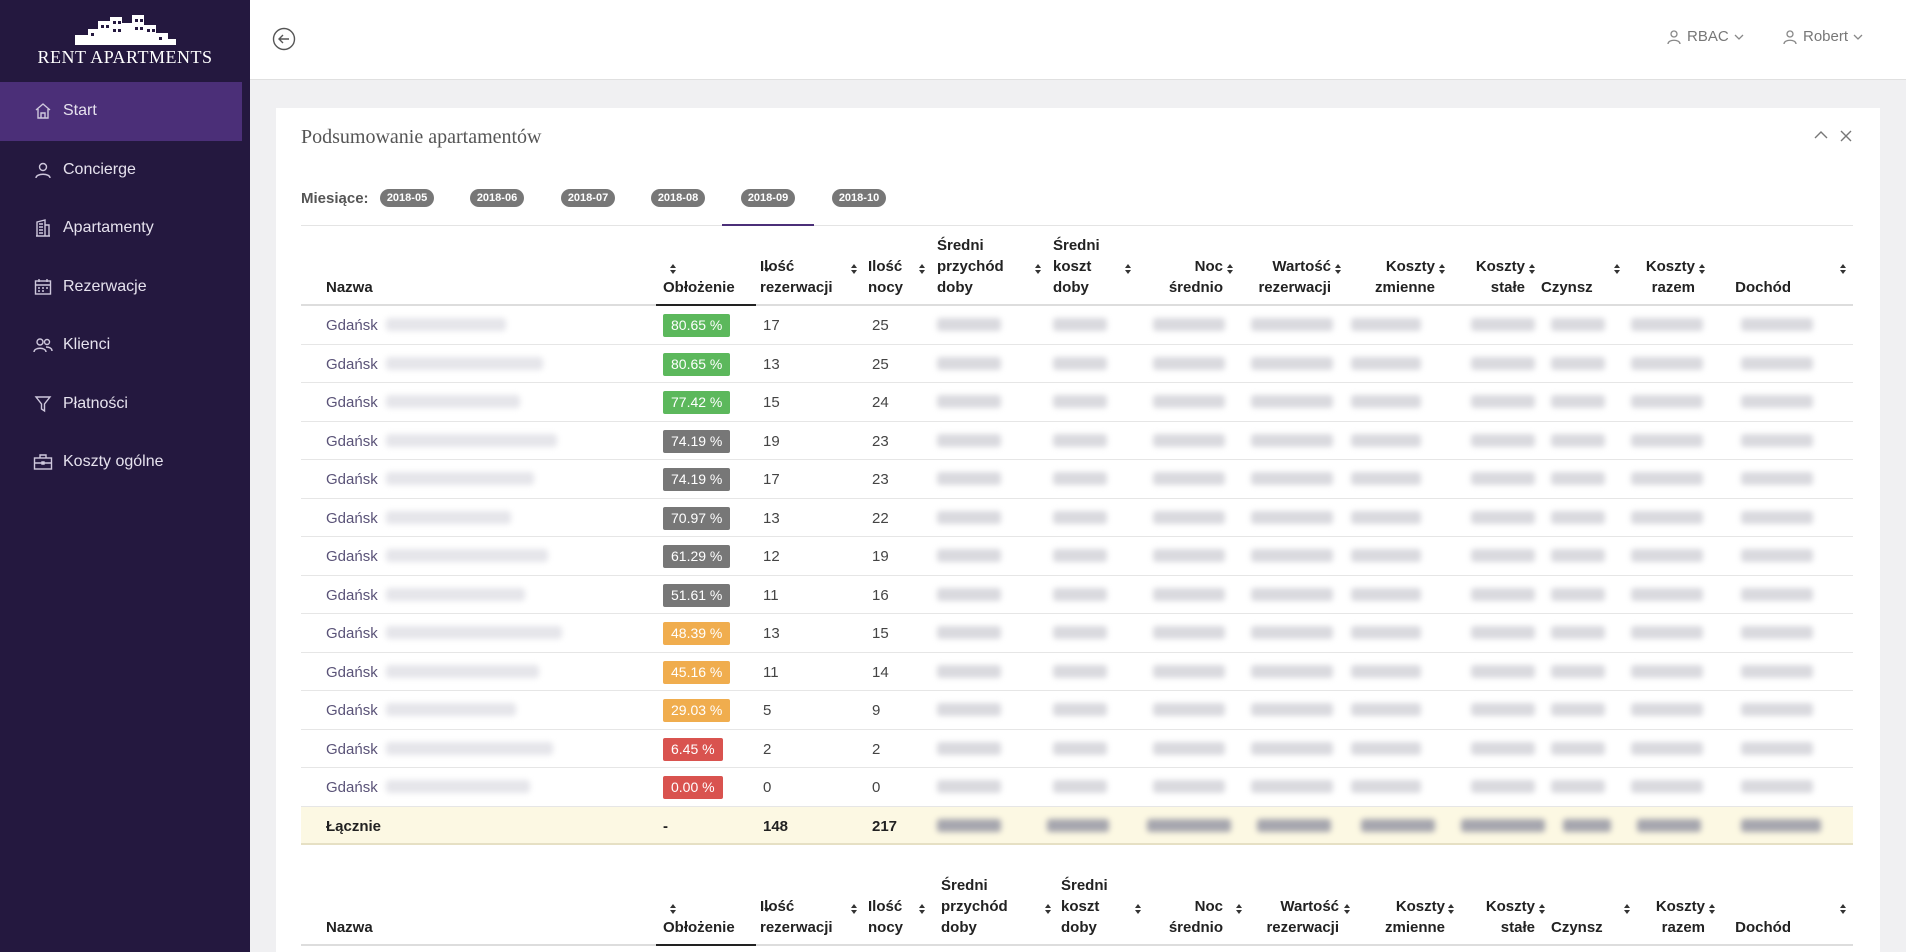 The image size is (1906, 952). Describe the element at coordinates (768, 202) in the screenshot. I see `tab-month-2018-09: 2018-09` at that location.